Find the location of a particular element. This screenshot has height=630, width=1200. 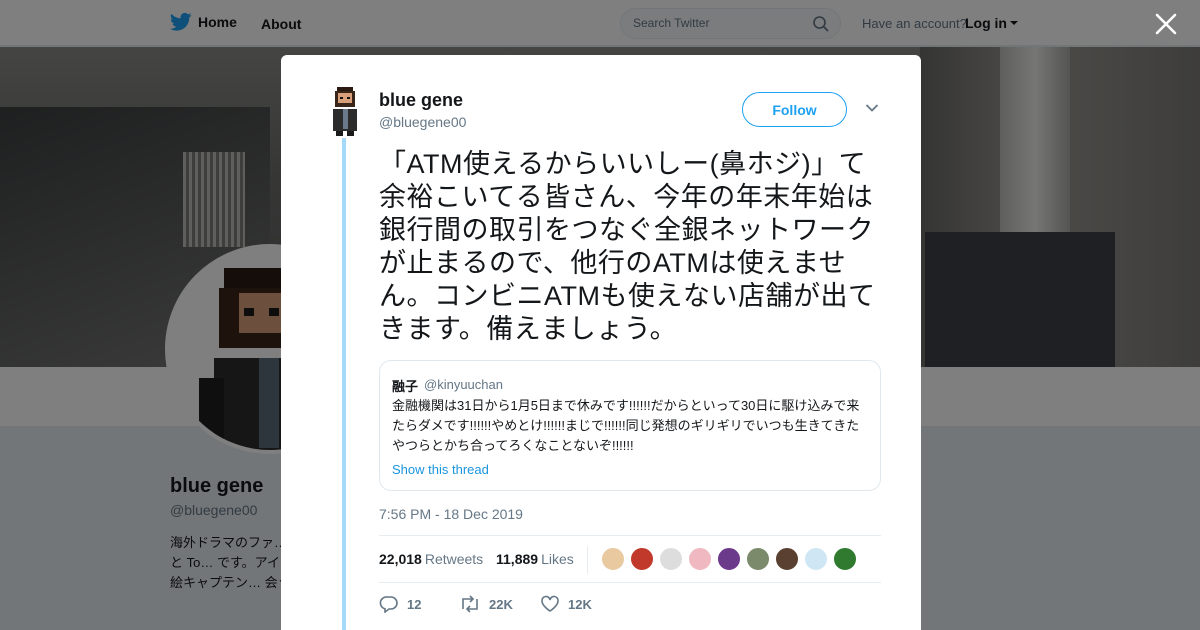

likes-count: 11,889 is located at coordinates (517, 559).